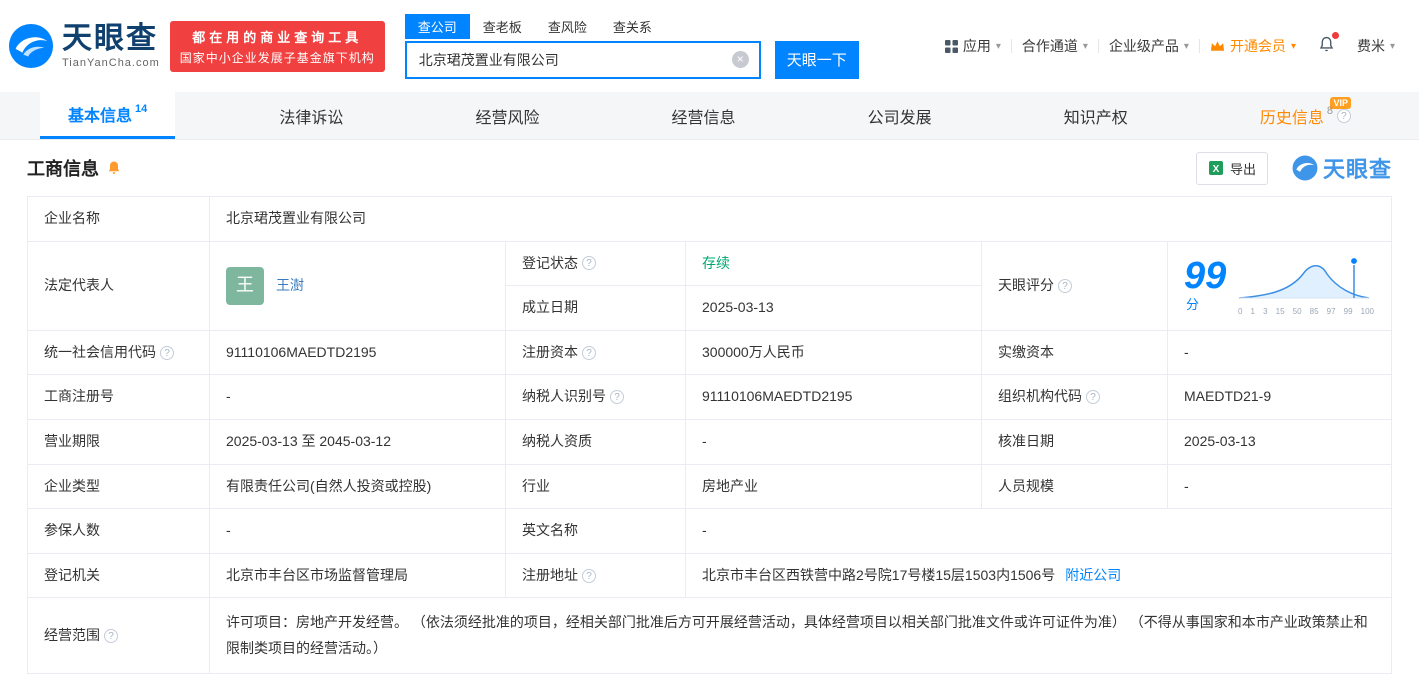 The height and width of the screenshot is (674, 1419). What do you see at coordinates (357, 575) in the screenshot?
I see `reg-authority-value: 北京市丰台区市场监督管理局` at bounding box center [357, 575].